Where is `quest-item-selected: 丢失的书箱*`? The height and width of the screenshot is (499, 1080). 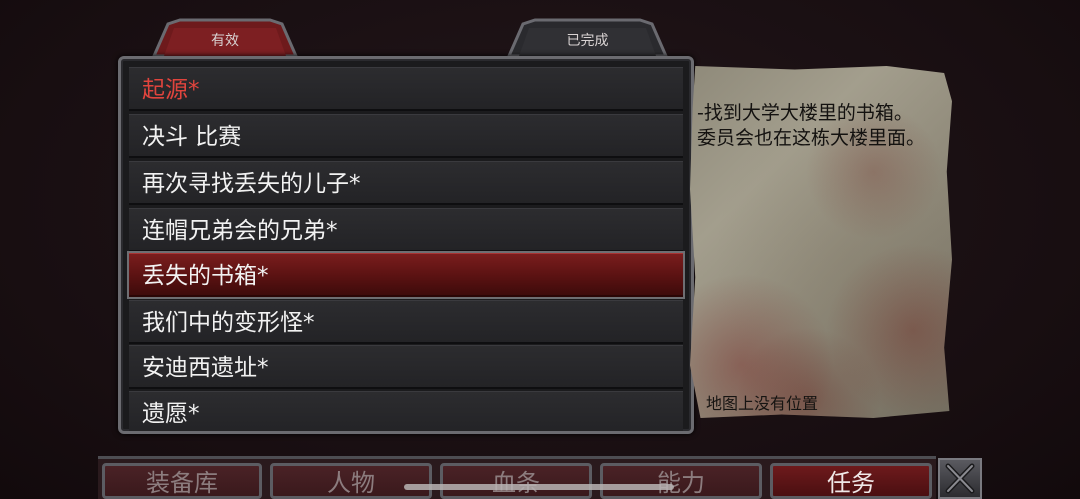 quest-item-selected: 丢失的书箱* is located at coordinates (406, 275).